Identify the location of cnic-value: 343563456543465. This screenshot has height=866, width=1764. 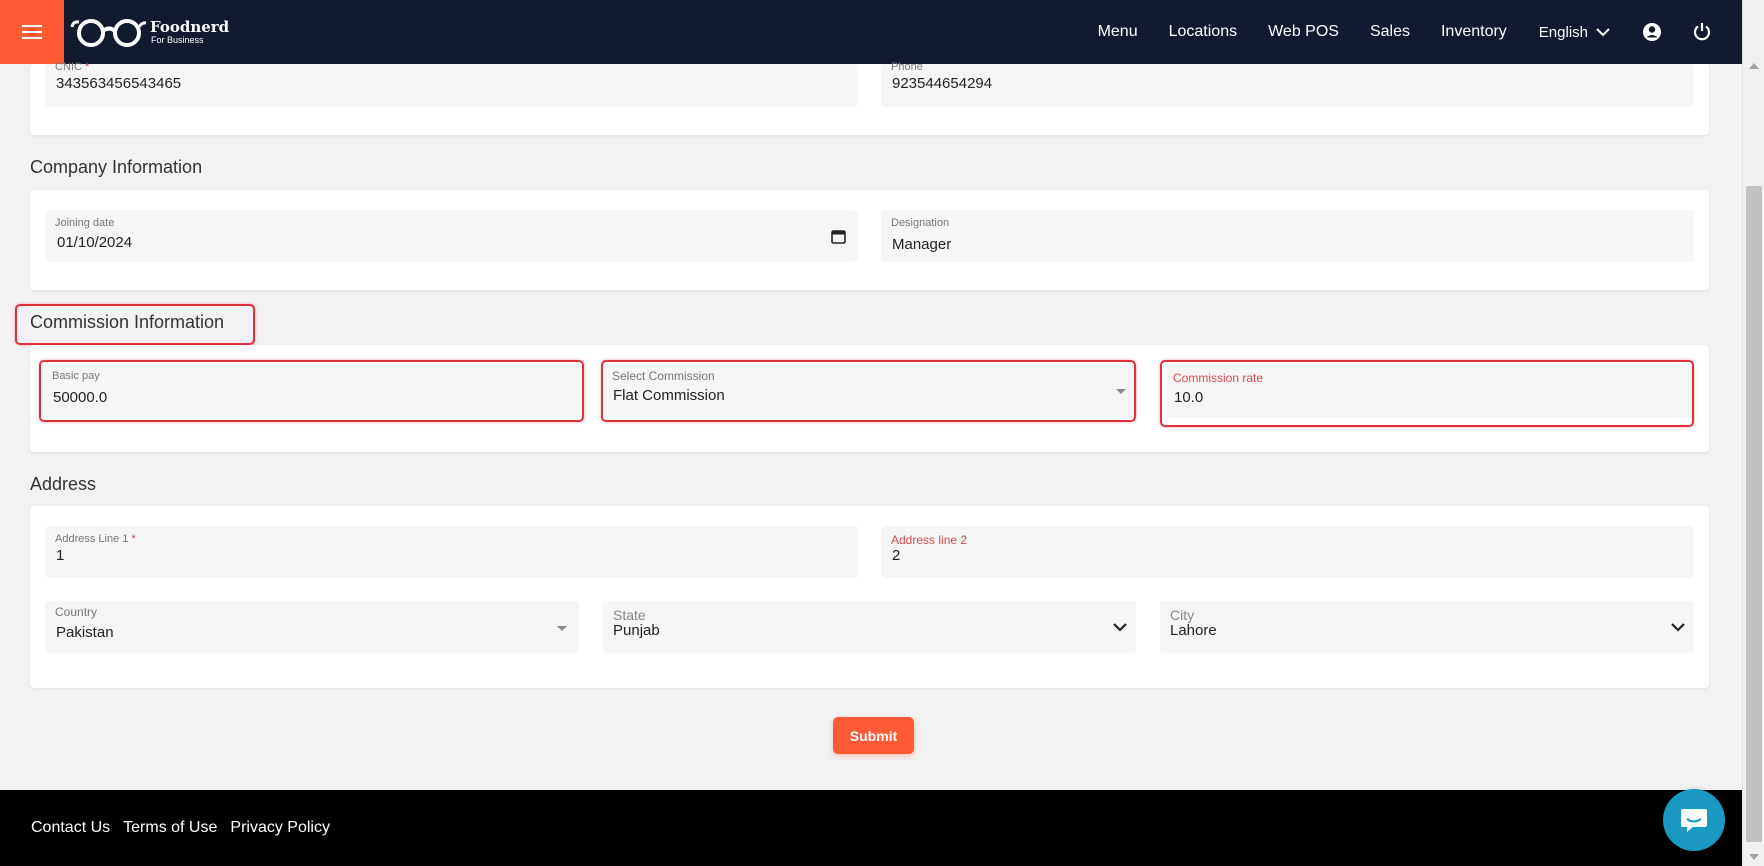
(119, 83).